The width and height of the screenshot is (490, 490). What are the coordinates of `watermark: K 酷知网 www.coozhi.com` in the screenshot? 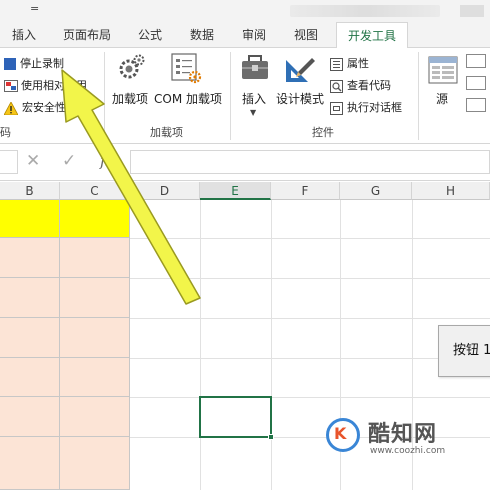 It's located at (406, 437).